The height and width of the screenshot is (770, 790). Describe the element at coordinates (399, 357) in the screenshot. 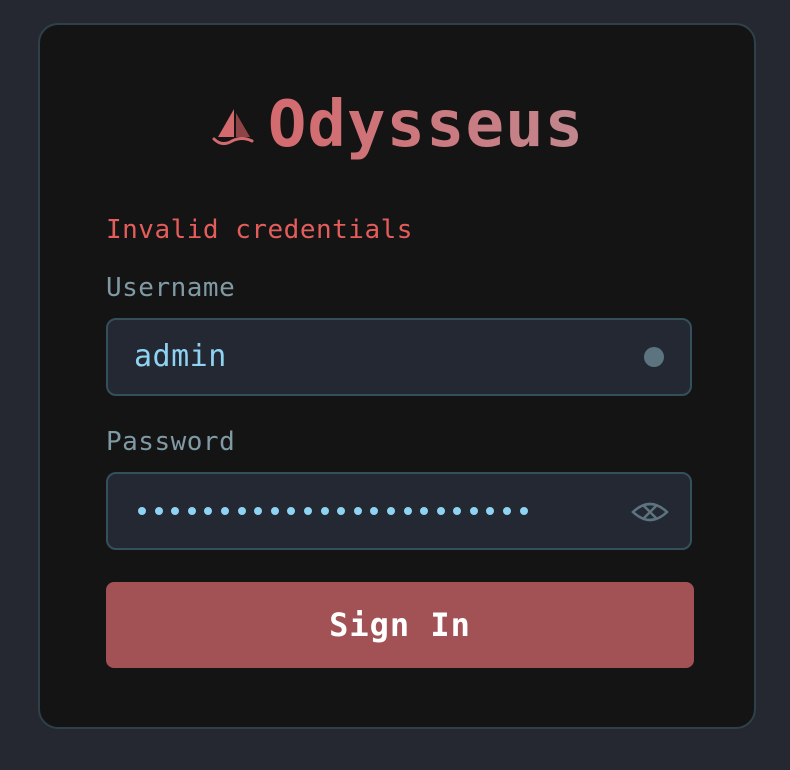

I see `username-field: admin` at that location.